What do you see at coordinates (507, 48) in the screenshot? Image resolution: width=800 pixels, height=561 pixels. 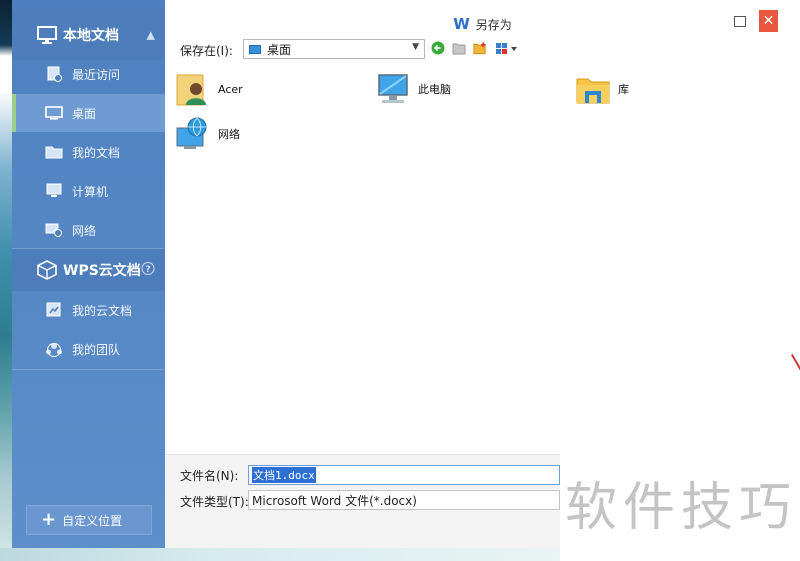 I see `view-menu-icon` at bounding box center [507, 48].